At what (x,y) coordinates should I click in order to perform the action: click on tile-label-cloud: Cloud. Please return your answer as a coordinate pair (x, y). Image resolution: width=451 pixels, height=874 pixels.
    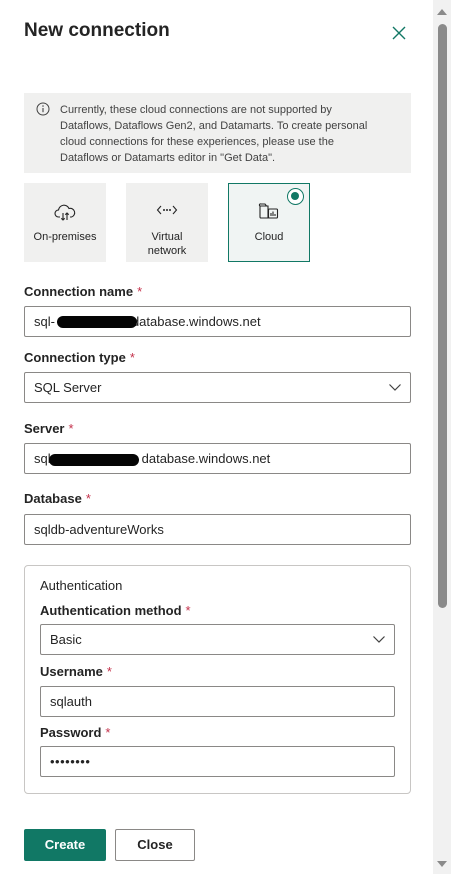
    Looking at the image, I should click on (269, 237).